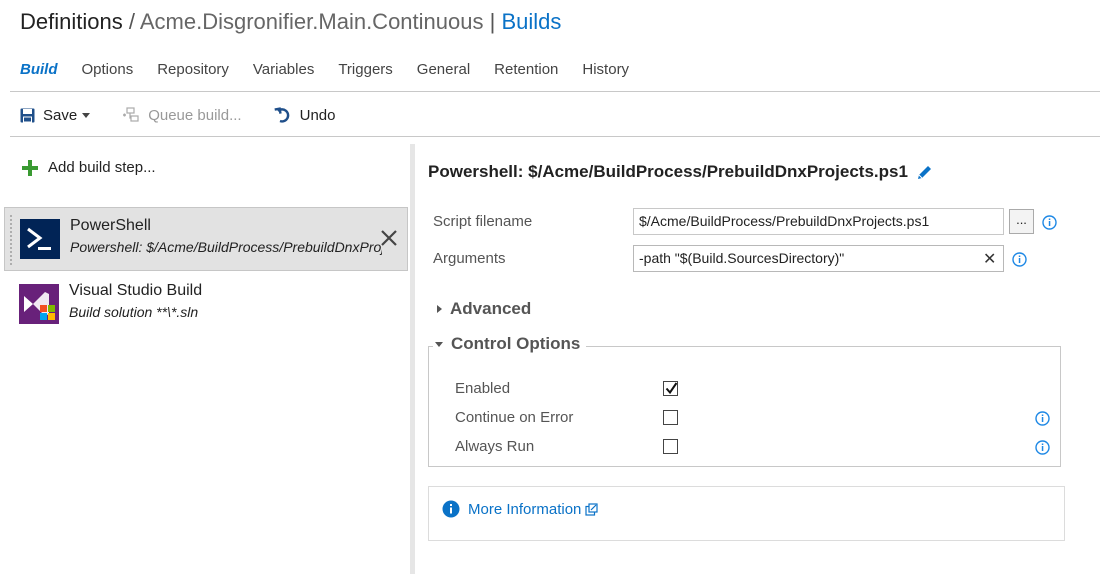 The width and height of the screenshot is (1100, 574). What do you see at coordinates (365, 69) in the screenshot?
I see `tab-triggers: Triggers` at bounding box center [365, 69].